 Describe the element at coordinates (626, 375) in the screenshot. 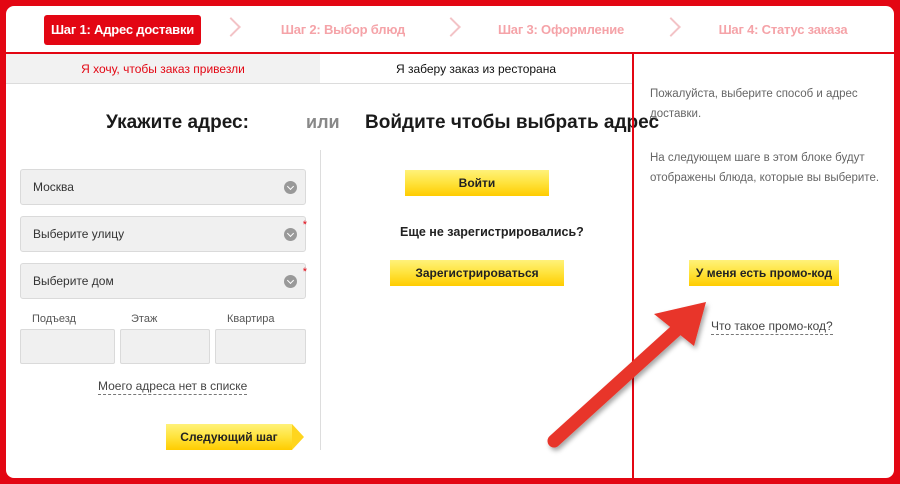

I see `annotation-arrow-icon` at that location.